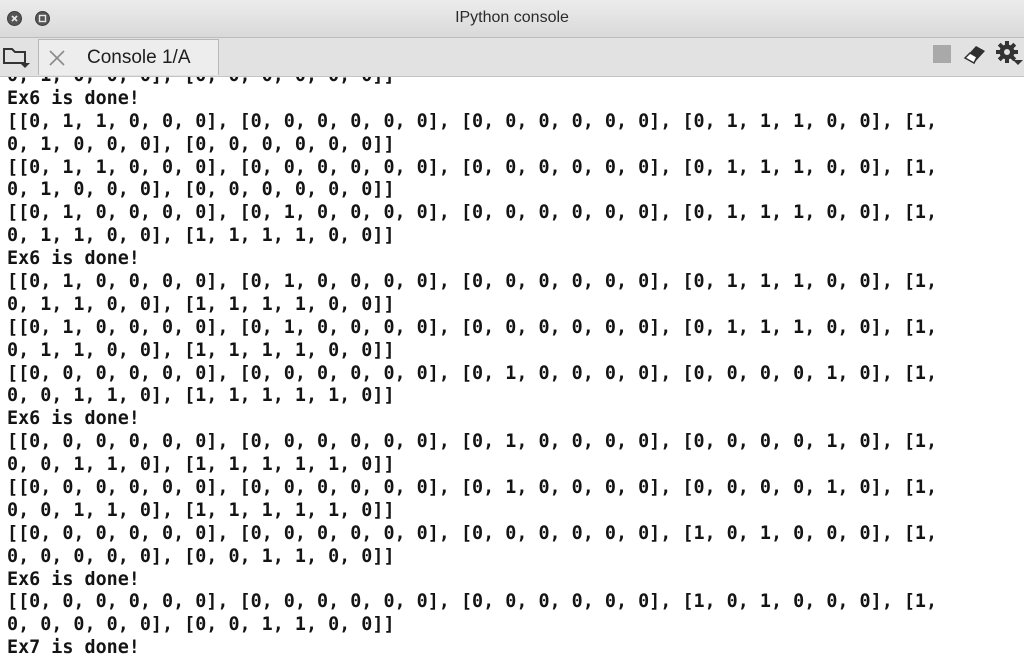 This screenshot has height=662, width=1024. Describe the element at coordinates (975, 53) in the screenshot. I see `eraser-icon` at that location.